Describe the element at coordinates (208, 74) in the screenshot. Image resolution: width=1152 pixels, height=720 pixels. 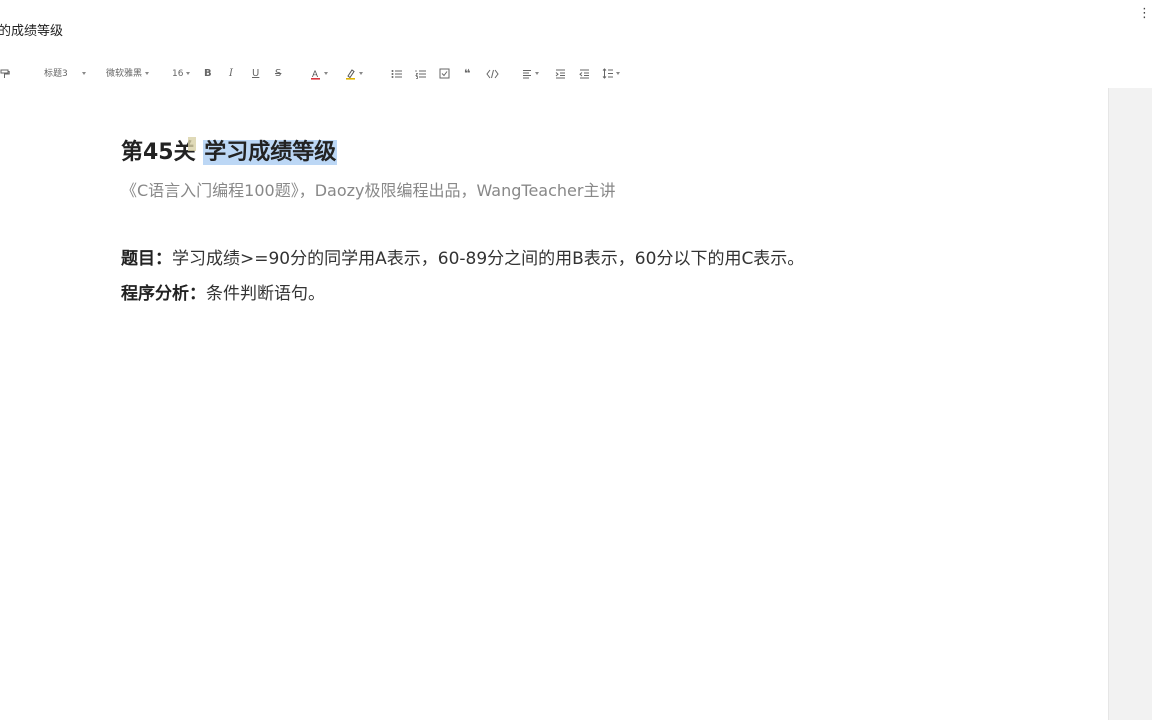
I see `bold-icon: B` at that location.